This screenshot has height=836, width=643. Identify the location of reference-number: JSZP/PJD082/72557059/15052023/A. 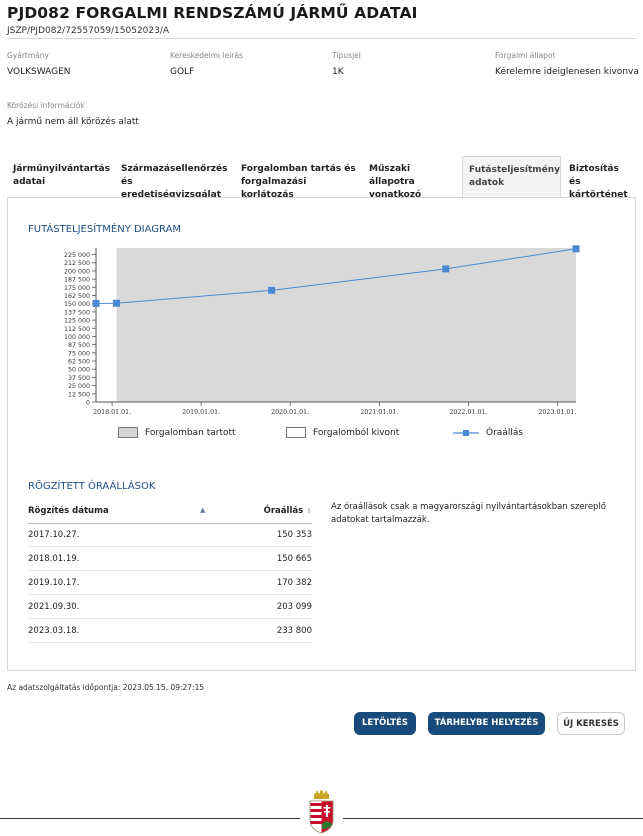
(88, 31).